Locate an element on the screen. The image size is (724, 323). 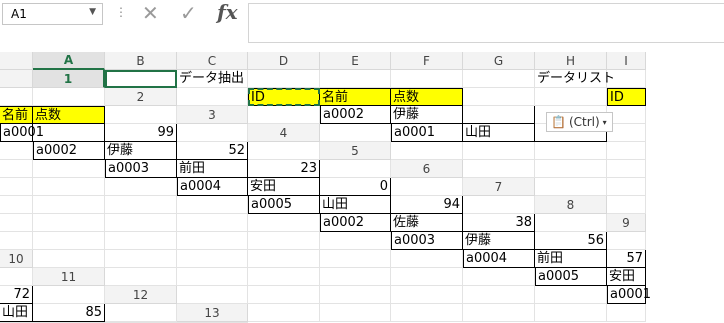
datalist-cell is located at coordinates (69, 133).